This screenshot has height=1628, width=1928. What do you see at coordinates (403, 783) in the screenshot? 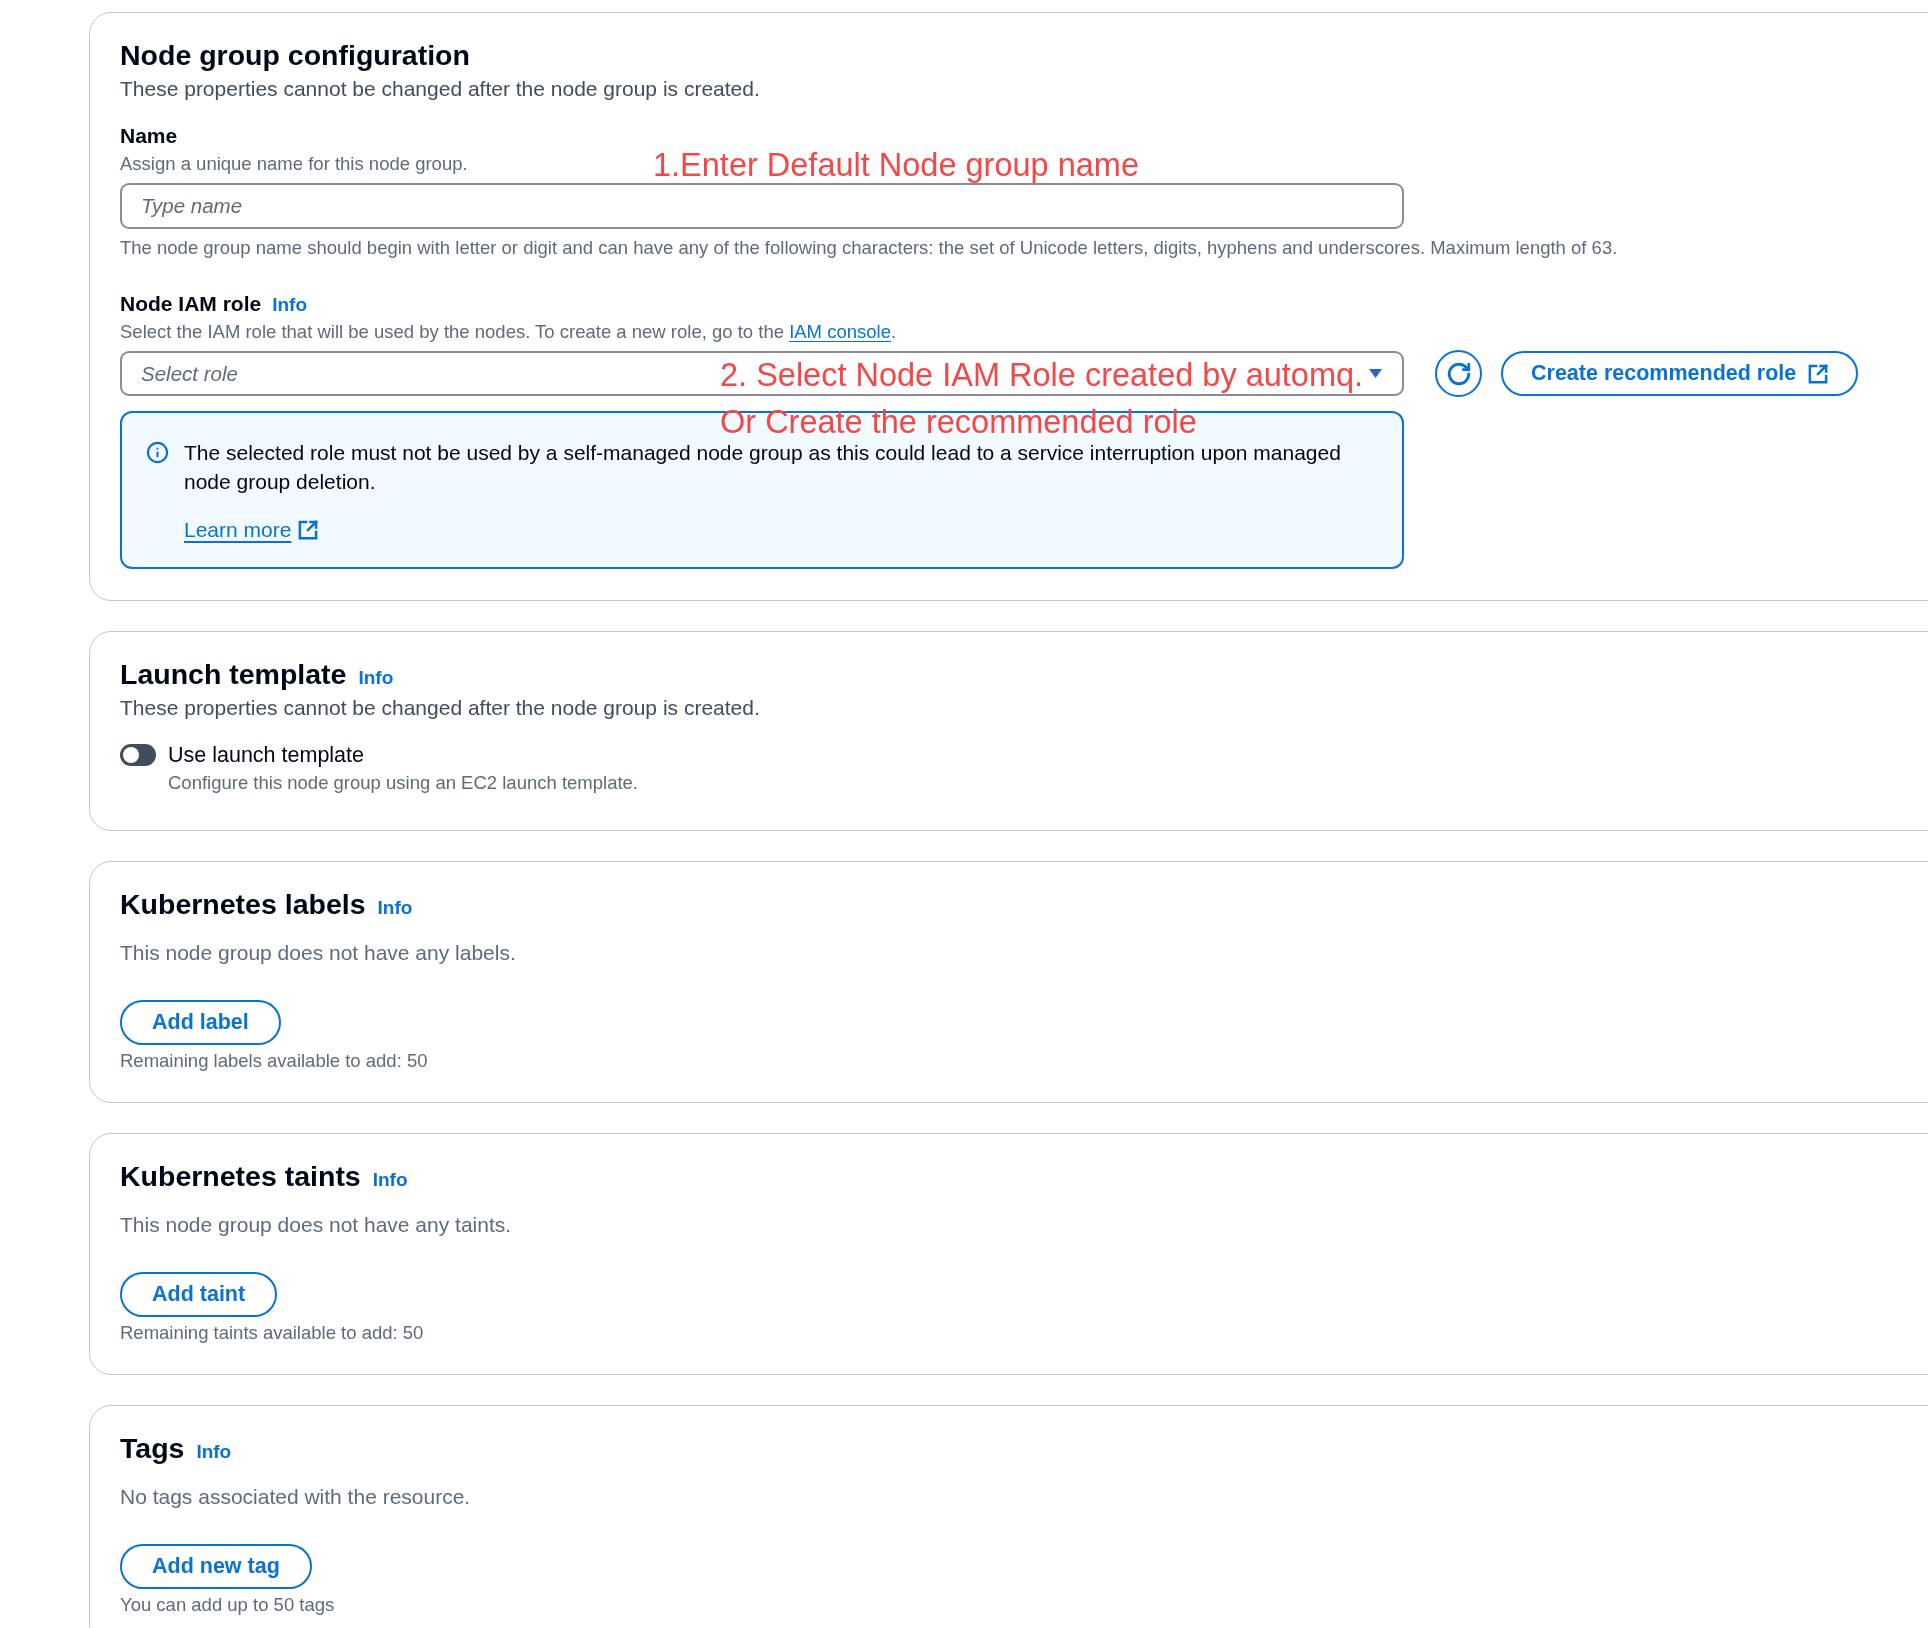
I see `toggle-description: Configure this node group using an EC2 launch template.` at bounding box center [403, 783].